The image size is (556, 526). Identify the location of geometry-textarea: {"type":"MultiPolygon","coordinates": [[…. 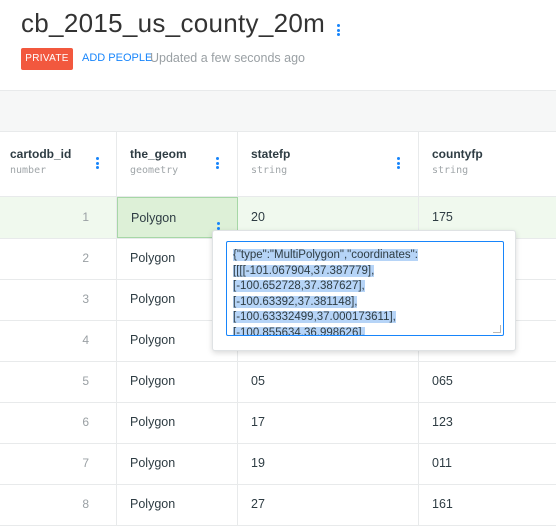
(365, 288).